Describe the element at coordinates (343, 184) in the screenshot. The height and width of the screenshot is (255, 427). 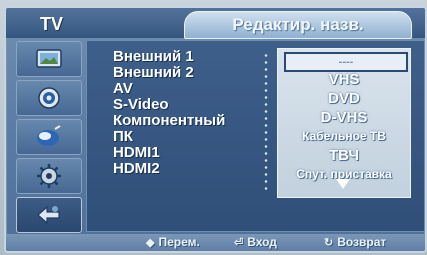
I see `scroll-down-icon` at that location.